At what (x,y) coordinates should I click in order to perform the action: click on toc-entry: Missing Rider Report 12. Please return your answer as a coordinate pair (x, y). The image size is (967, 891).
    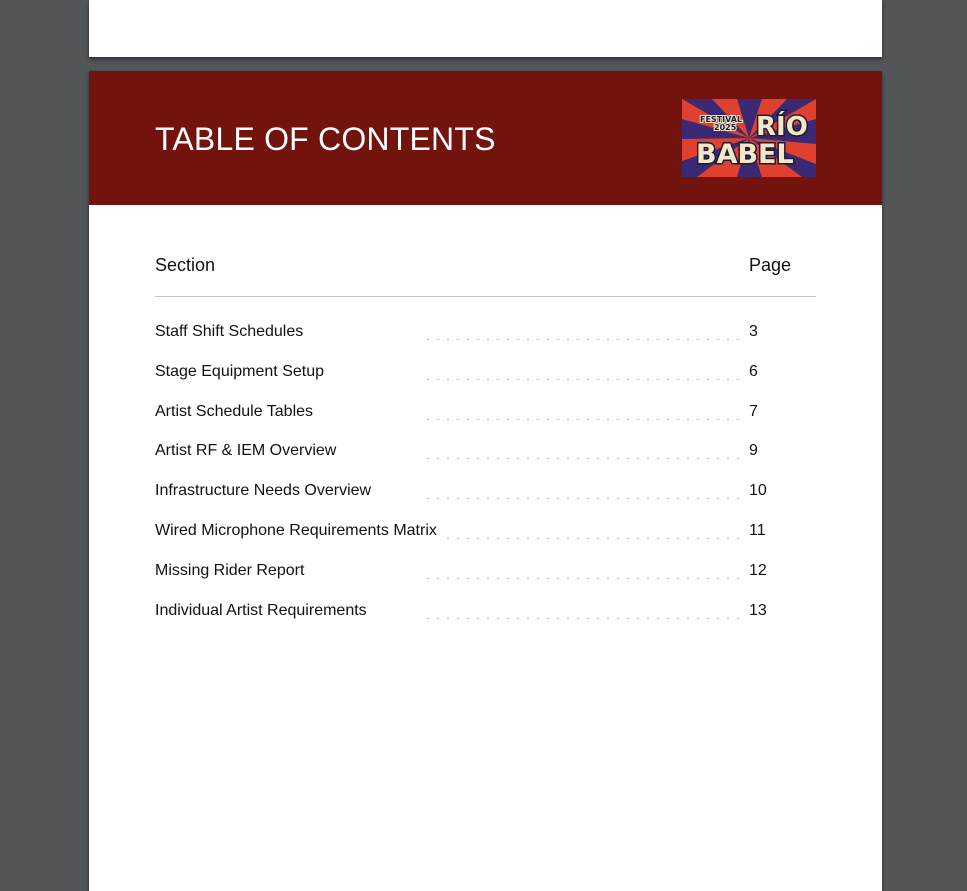
    Looking at the image, I should click on (485, 571).